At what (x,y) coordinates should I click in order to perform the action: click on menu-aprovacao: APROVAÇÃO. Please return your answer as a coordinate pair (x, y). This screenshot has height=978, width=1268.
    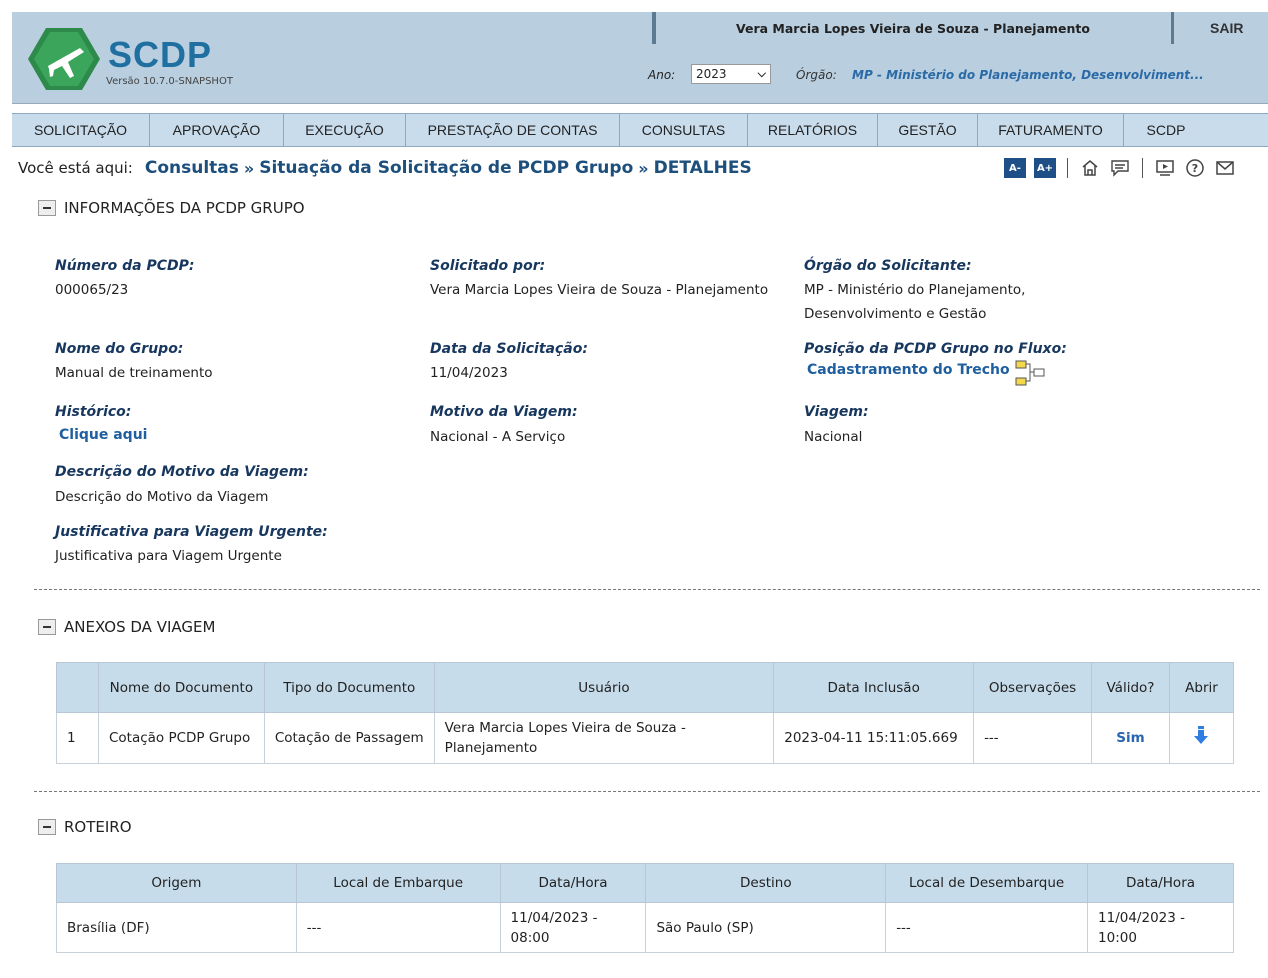
    Looking at the image, I should click on (217, 130).